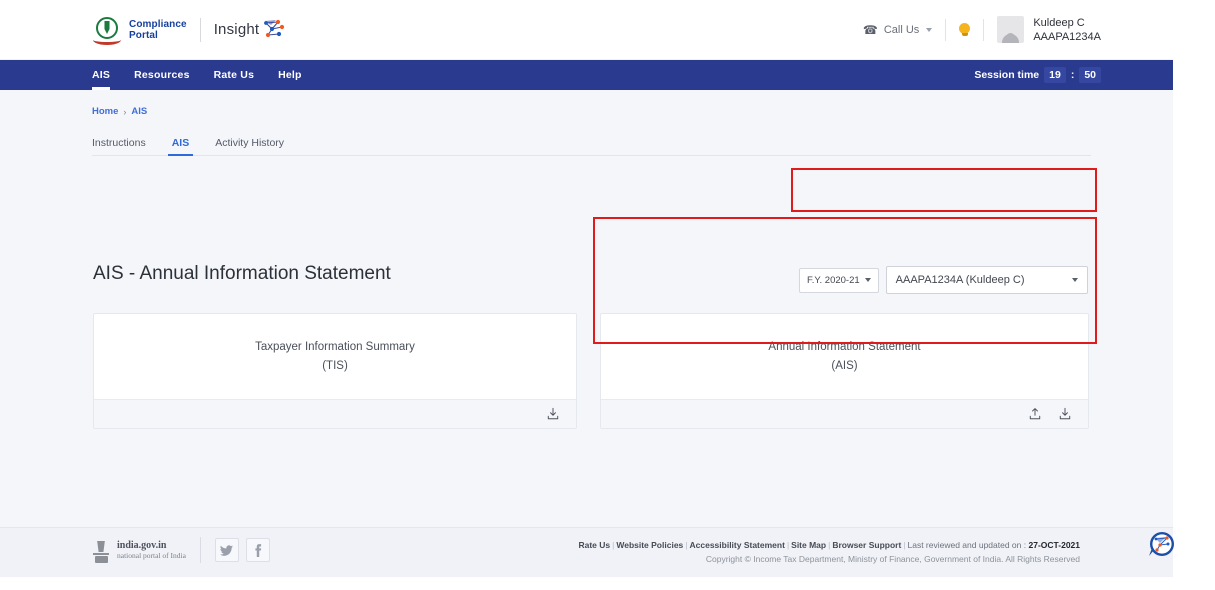 The image size is (1215, 590). I want to click on ais-card: Annual Information Statement (AIS), so click(844, 371).